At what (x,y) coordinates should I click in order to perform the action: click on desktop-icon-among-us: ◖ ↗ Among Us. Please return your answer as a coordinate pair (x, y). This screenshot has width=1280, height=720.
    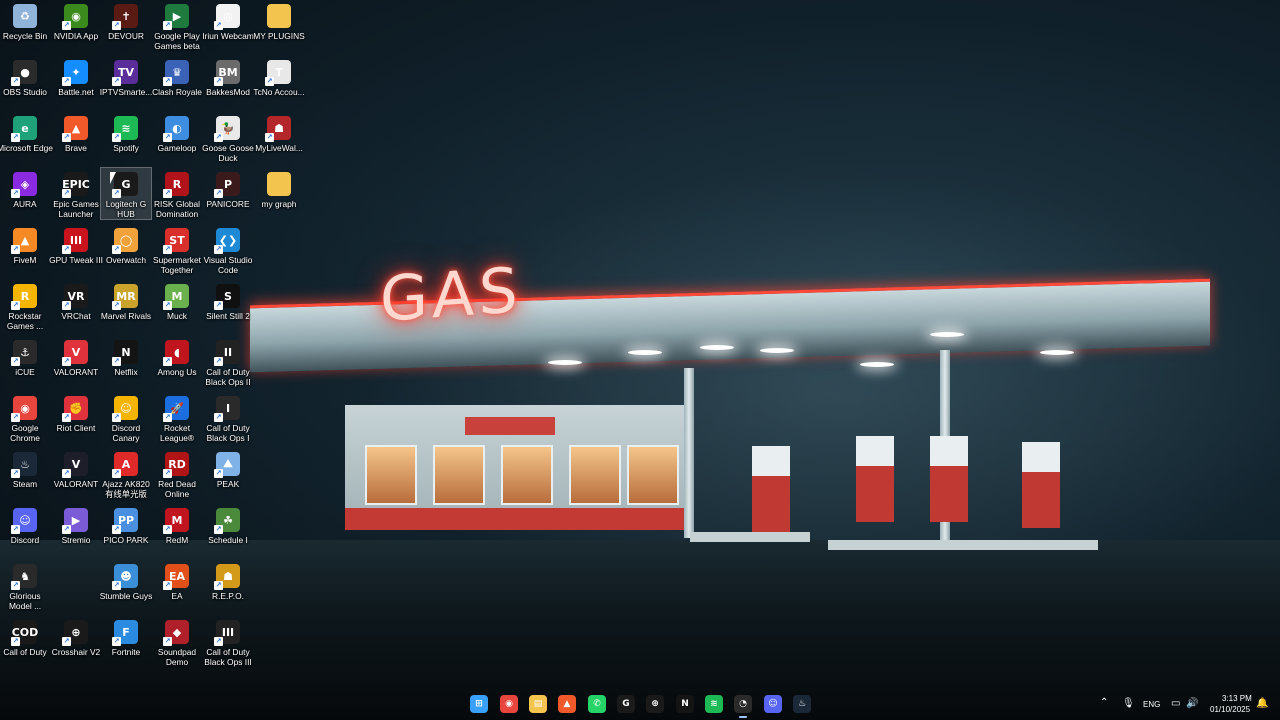
    Looking at the image, I should click on (177, 356).